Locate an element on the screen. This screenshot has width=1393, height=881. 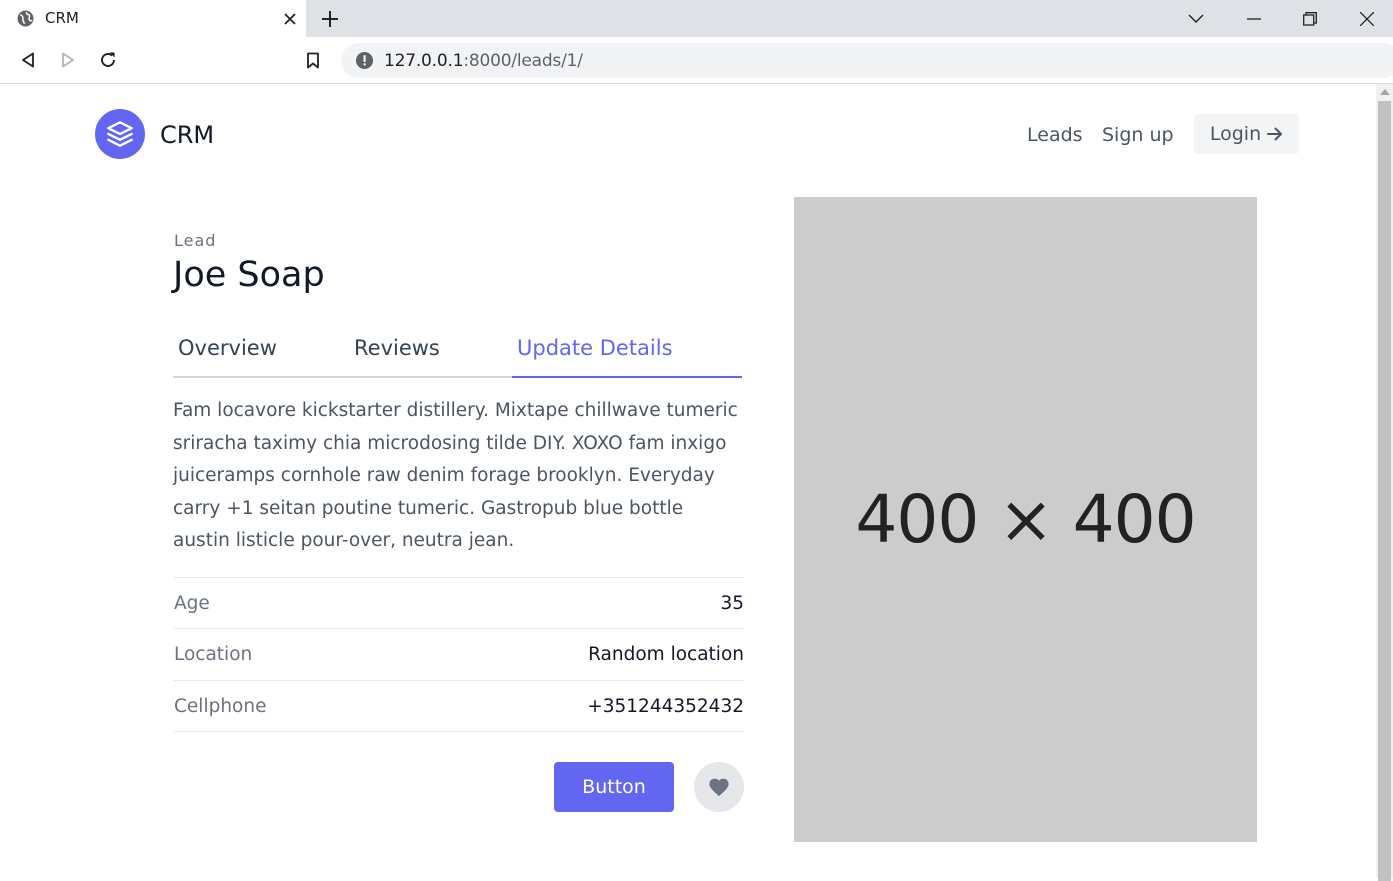
heart-icon is located at coordinates (719, 787).